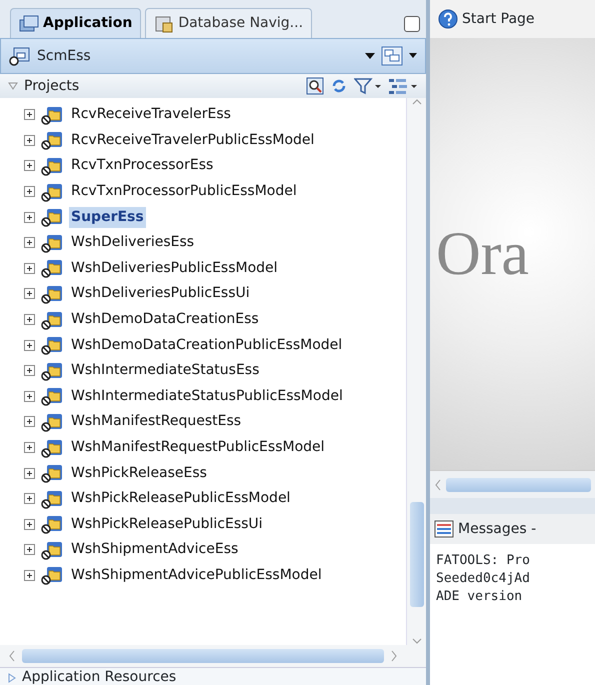  What do you see at coordinates (412, 24) in the screenshot?
I see `minimize-button` at bounding box center [412, 24].